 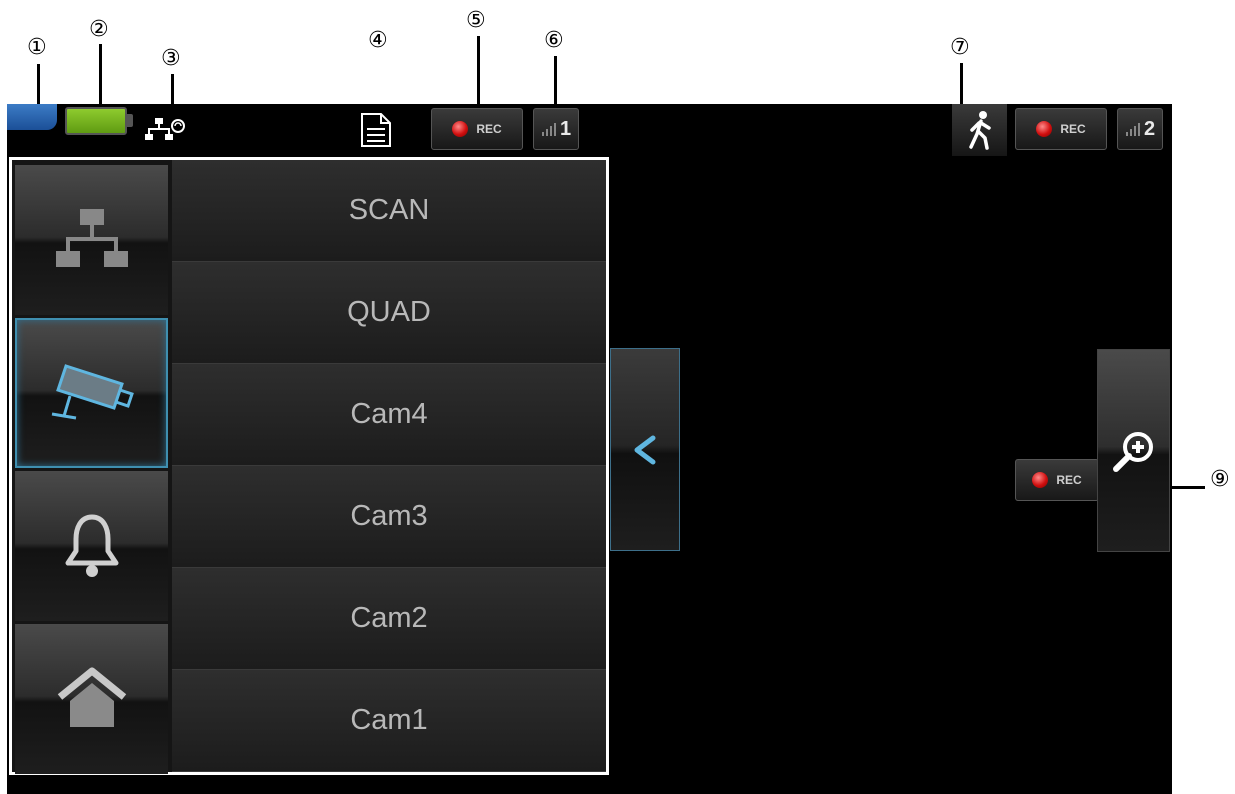 I want to click on motion-detect-button, so click(x=979, y=130).